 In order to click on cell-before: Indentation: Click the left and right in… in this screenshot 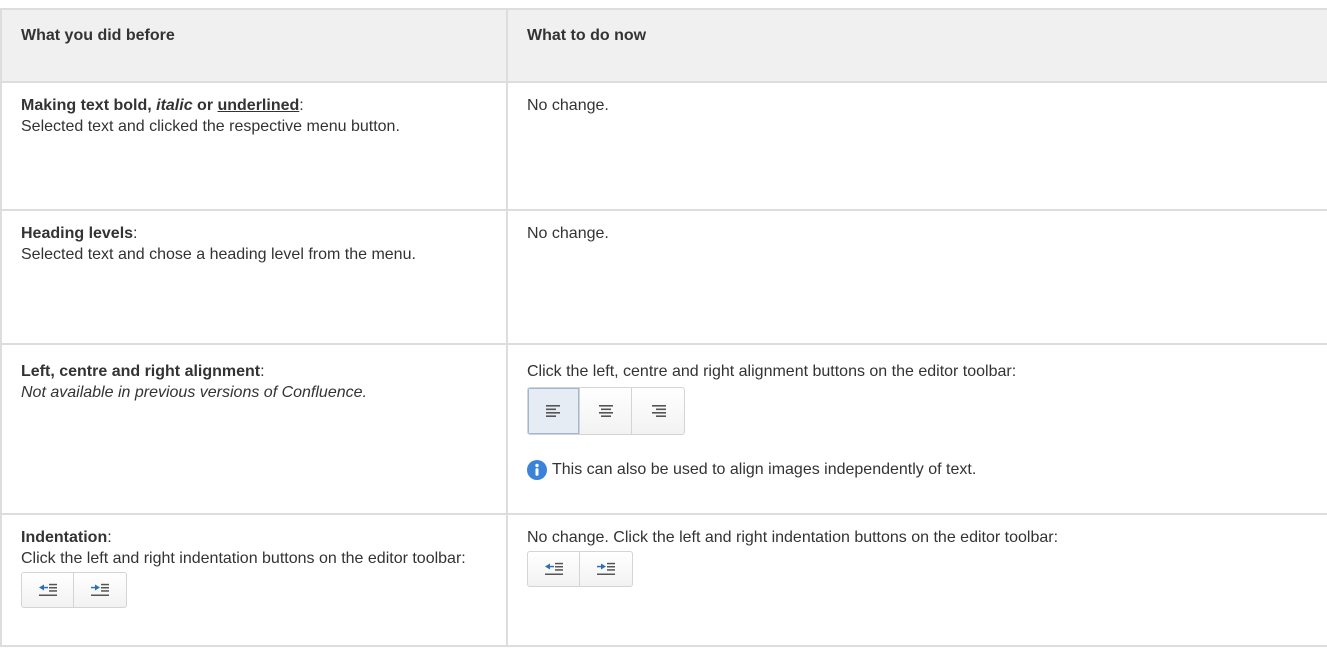, I will do `click(254, 580)`.